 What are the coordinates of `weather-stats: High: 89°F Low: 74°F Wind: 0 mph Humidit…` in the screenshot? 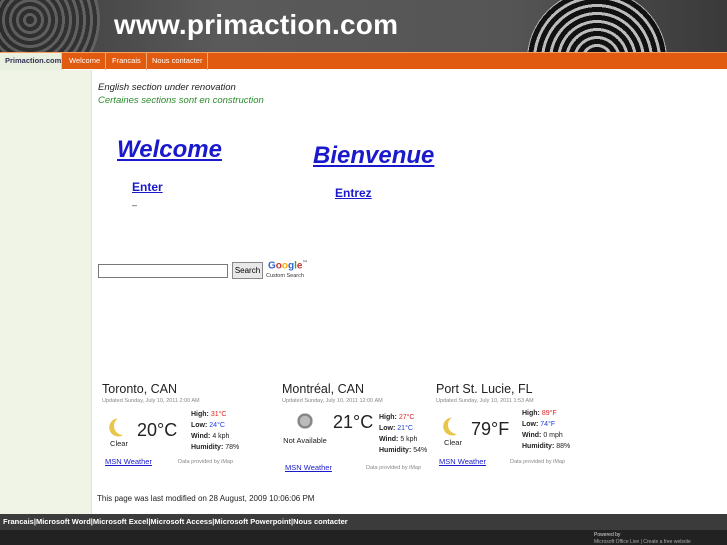 It's located at (546, 430).